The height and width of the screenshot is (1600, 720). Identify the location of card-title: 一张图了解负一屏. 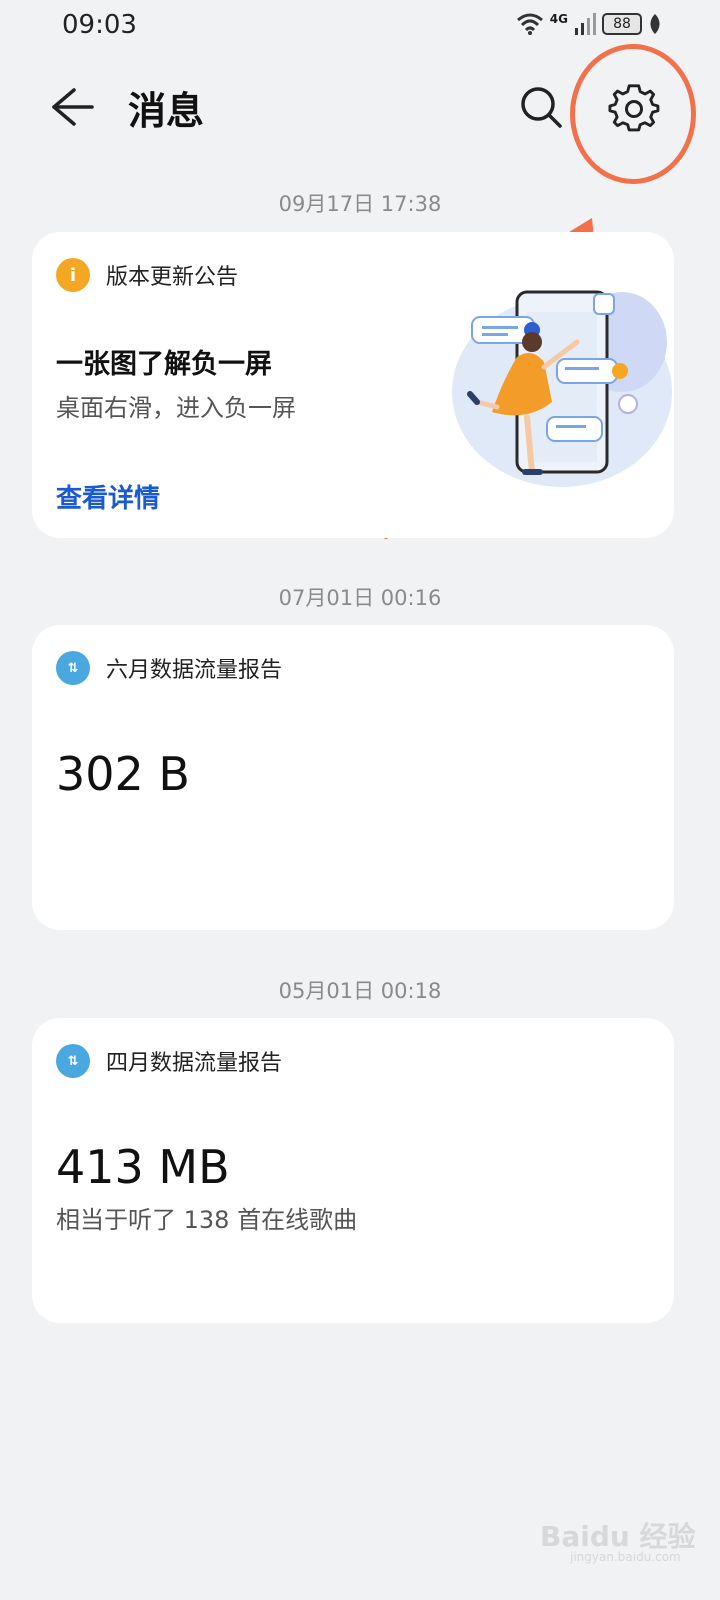
(164, 364).